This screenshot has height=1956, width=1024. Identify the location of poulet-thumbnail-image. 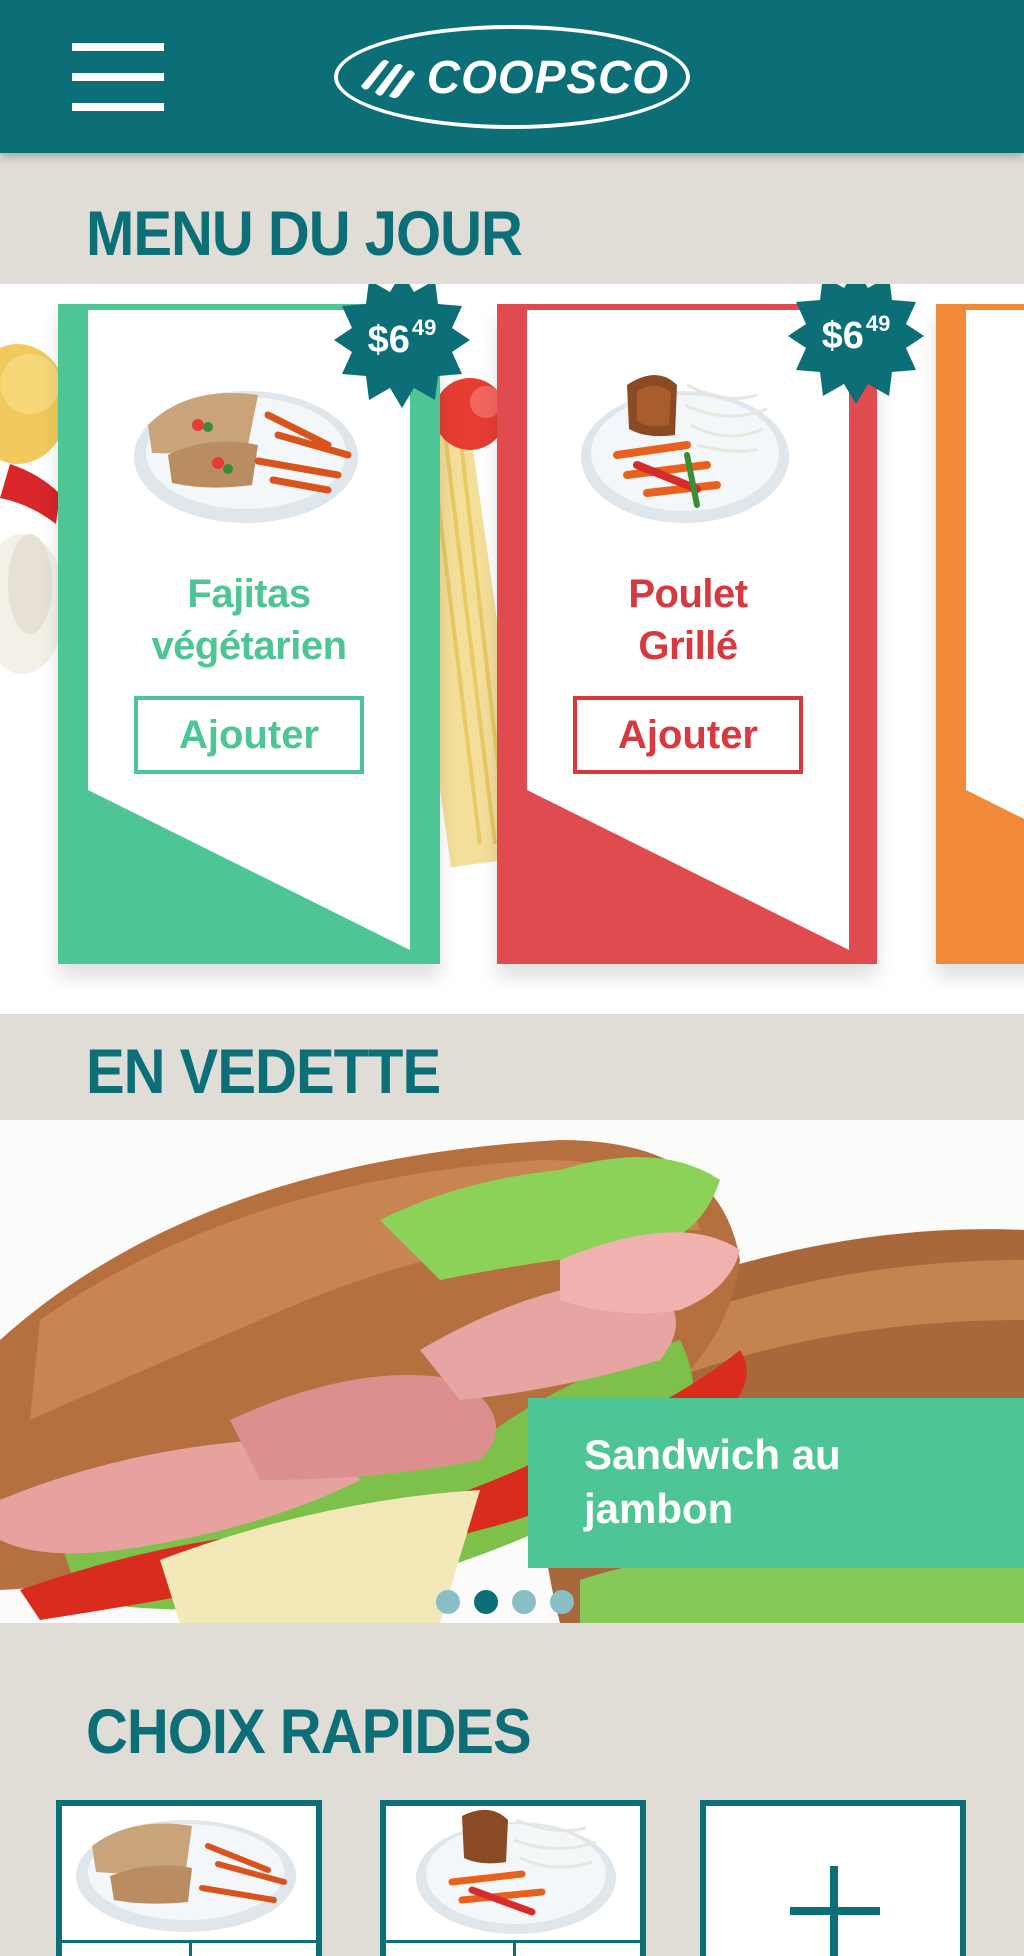
(516, 1871).